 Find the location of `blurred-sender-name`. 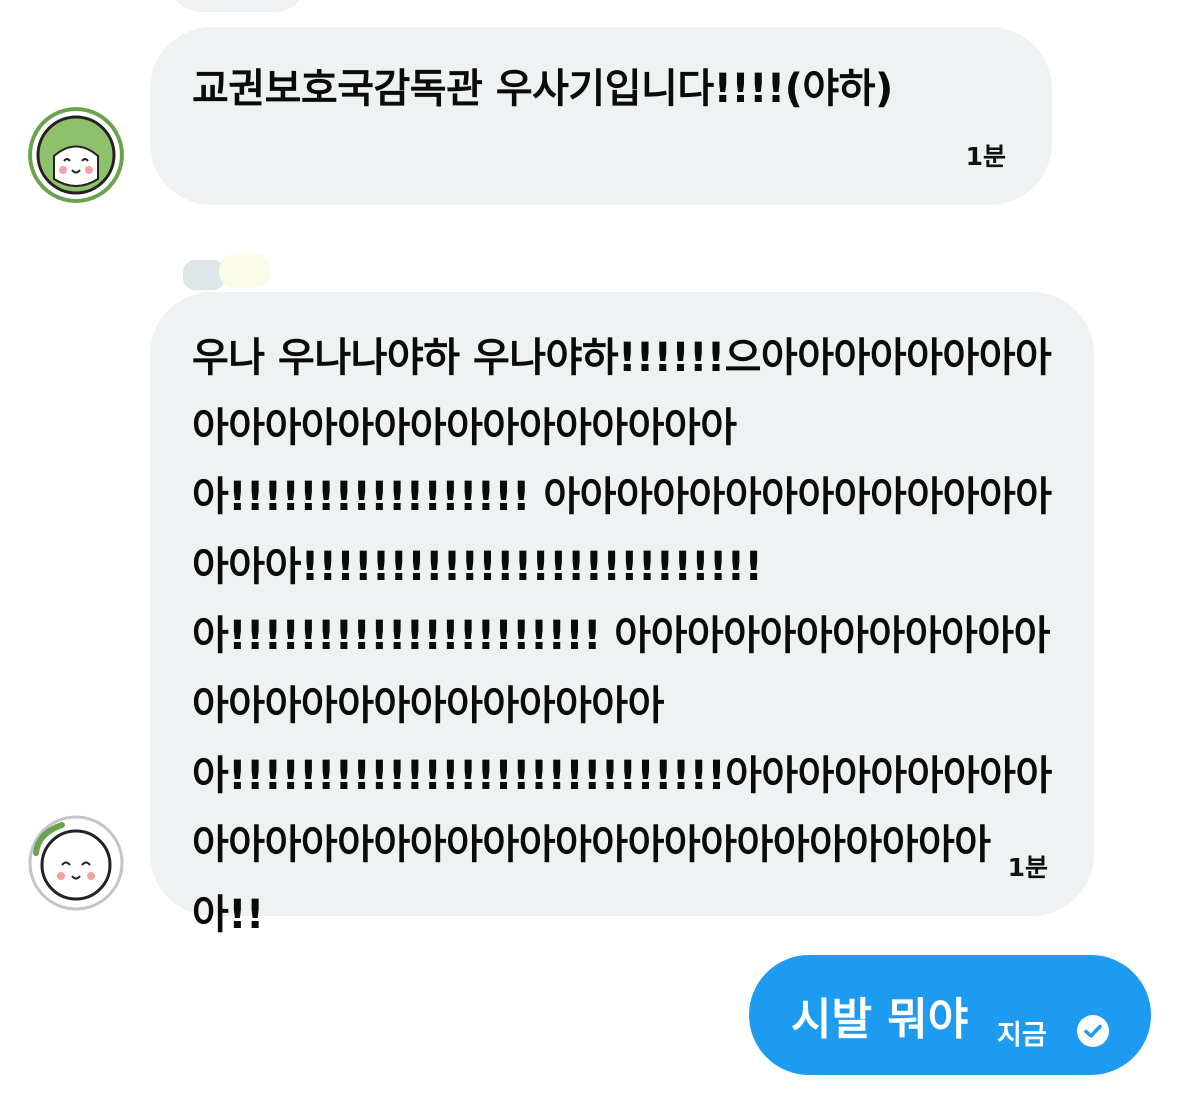

blurred-sender-name is located at coordinates (227, 272).